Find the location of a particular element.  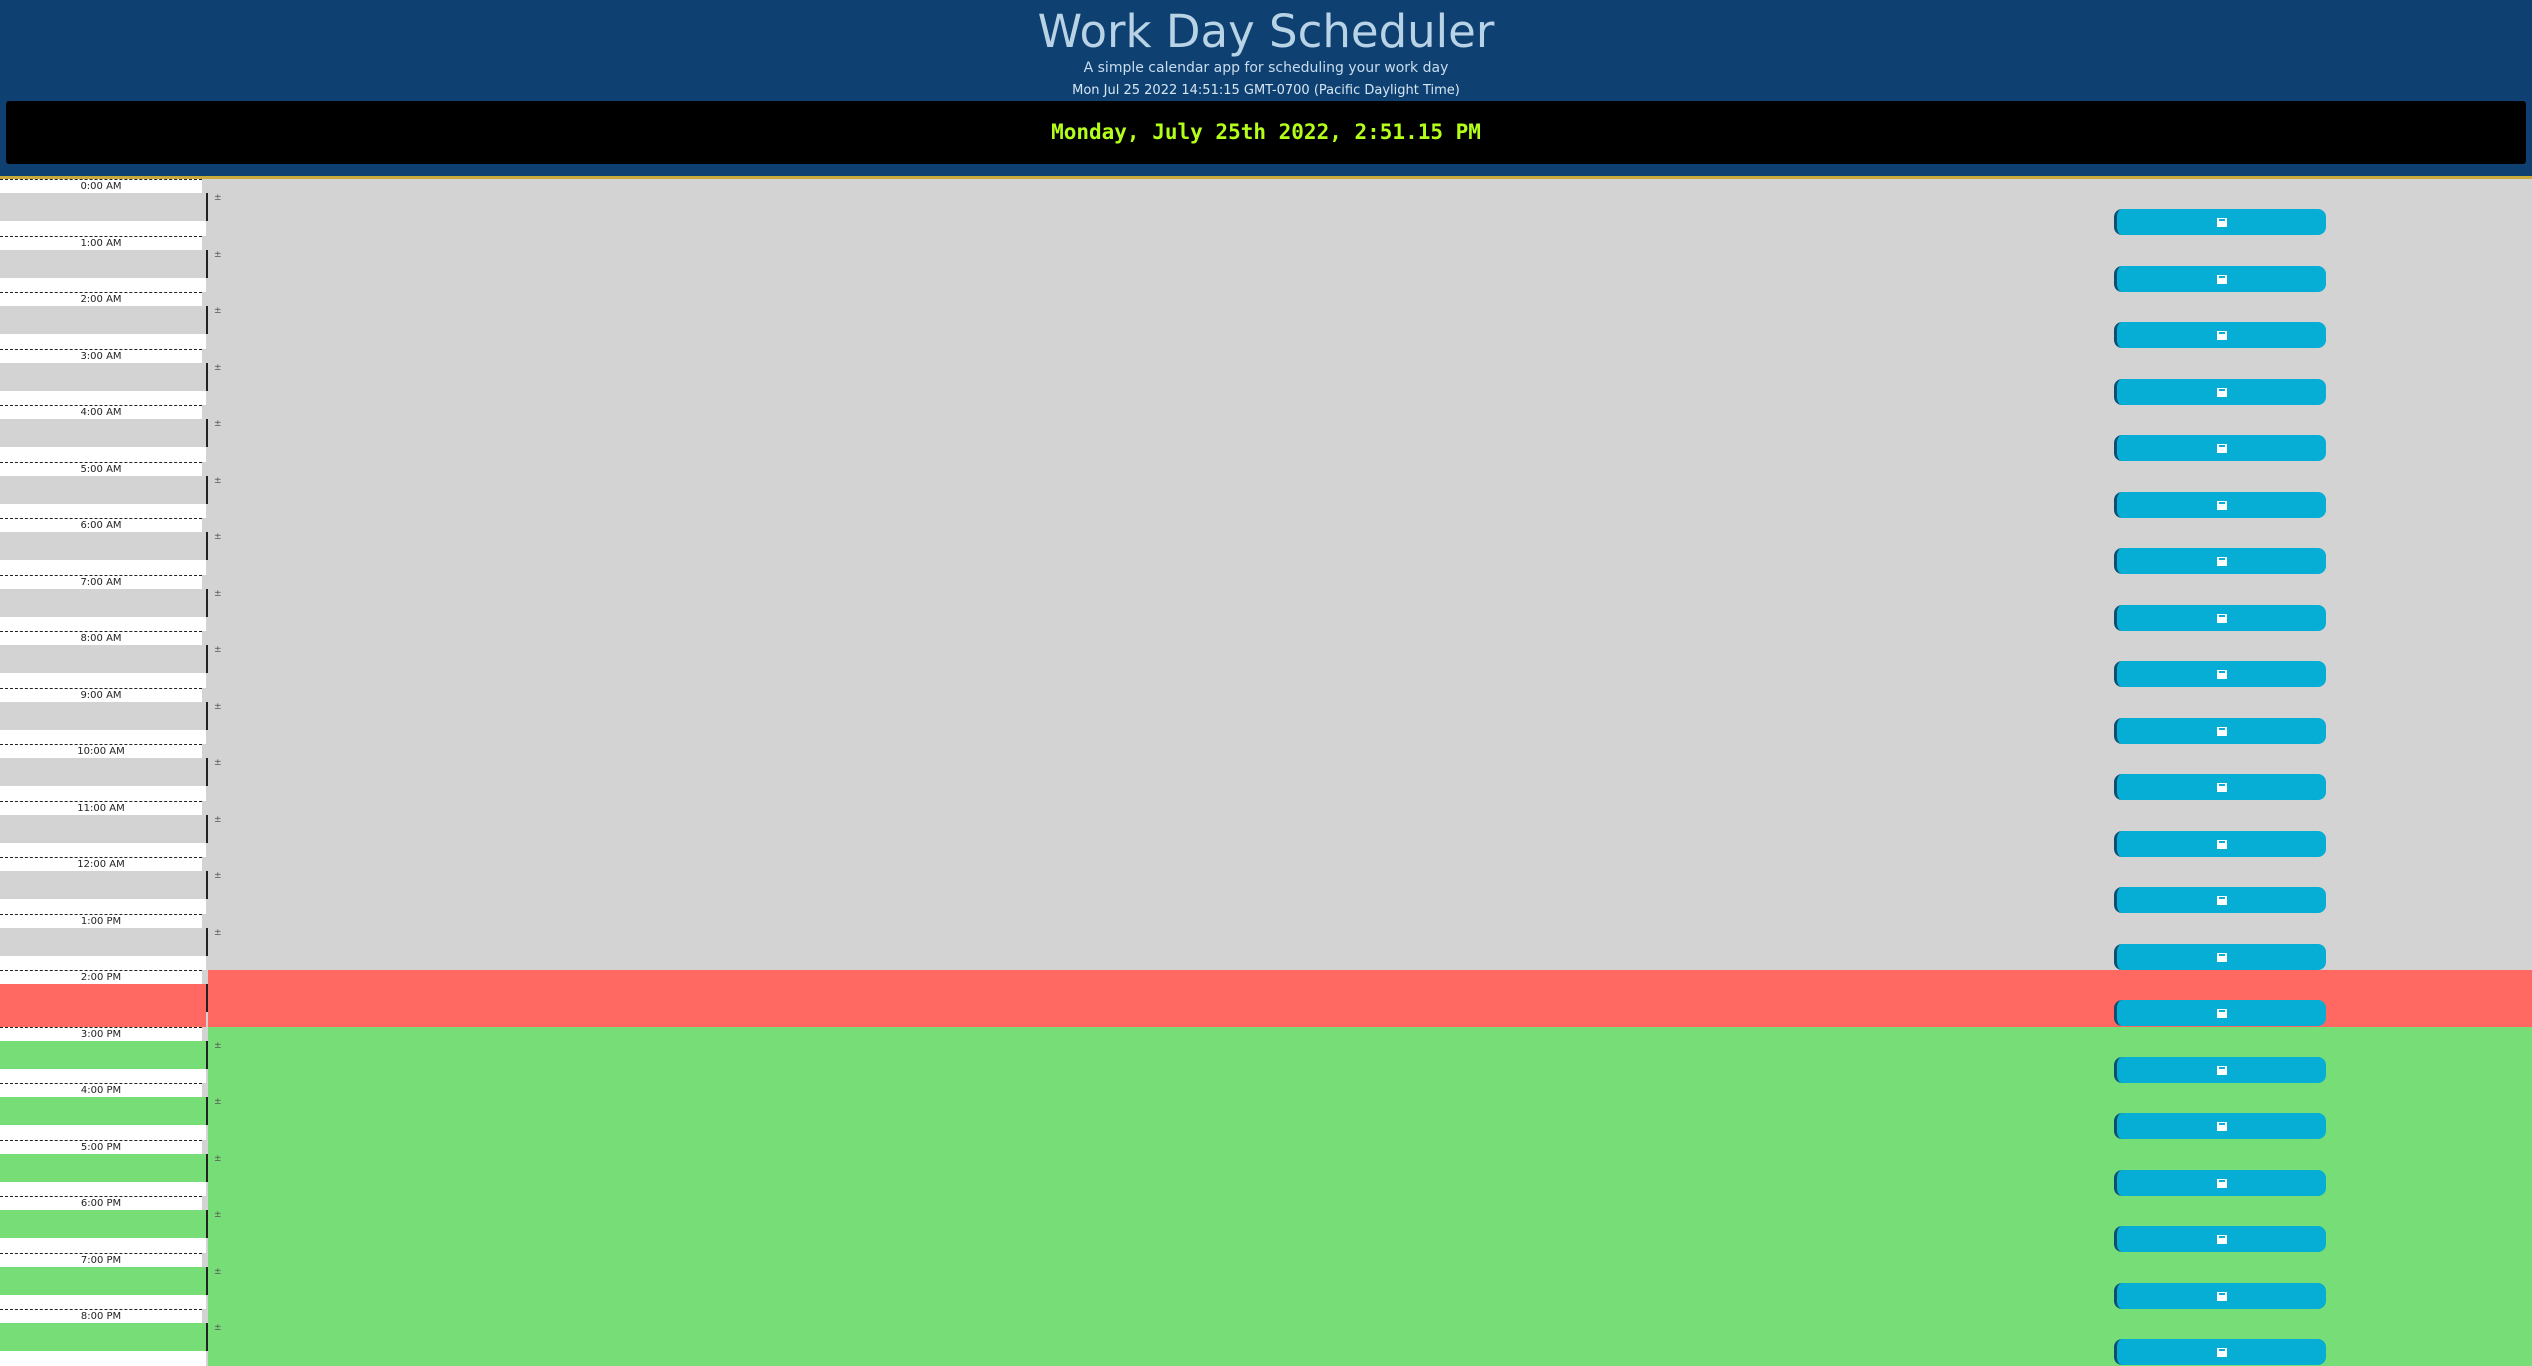

hour-column: 2:00 AM is located at coordinates (104, 320).